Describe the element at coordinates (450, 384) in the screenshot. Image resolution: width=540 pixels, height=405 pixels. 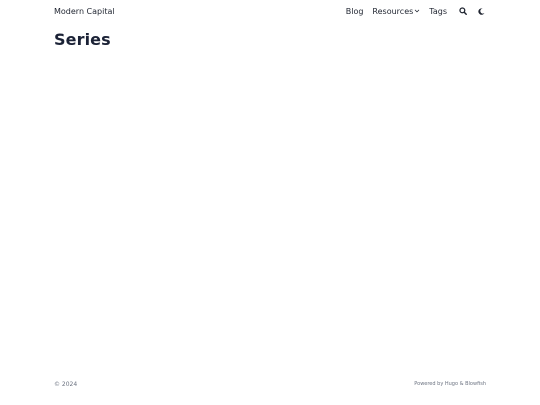
I see `powered-by-text: Powered by Hugo & Blowfish` at that location.